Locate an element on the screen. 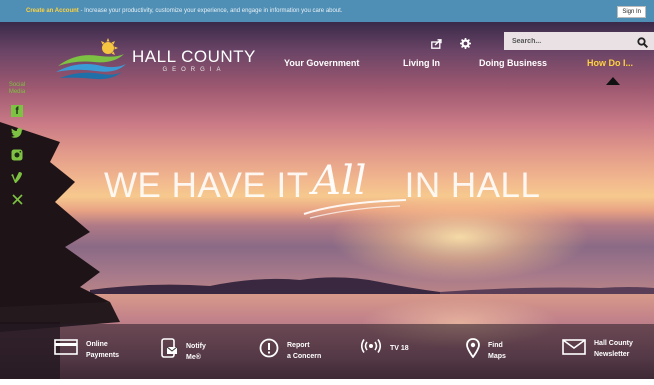 The height and width of the screenshot is (385, 654). search-input is located at coordinates (567, 41).